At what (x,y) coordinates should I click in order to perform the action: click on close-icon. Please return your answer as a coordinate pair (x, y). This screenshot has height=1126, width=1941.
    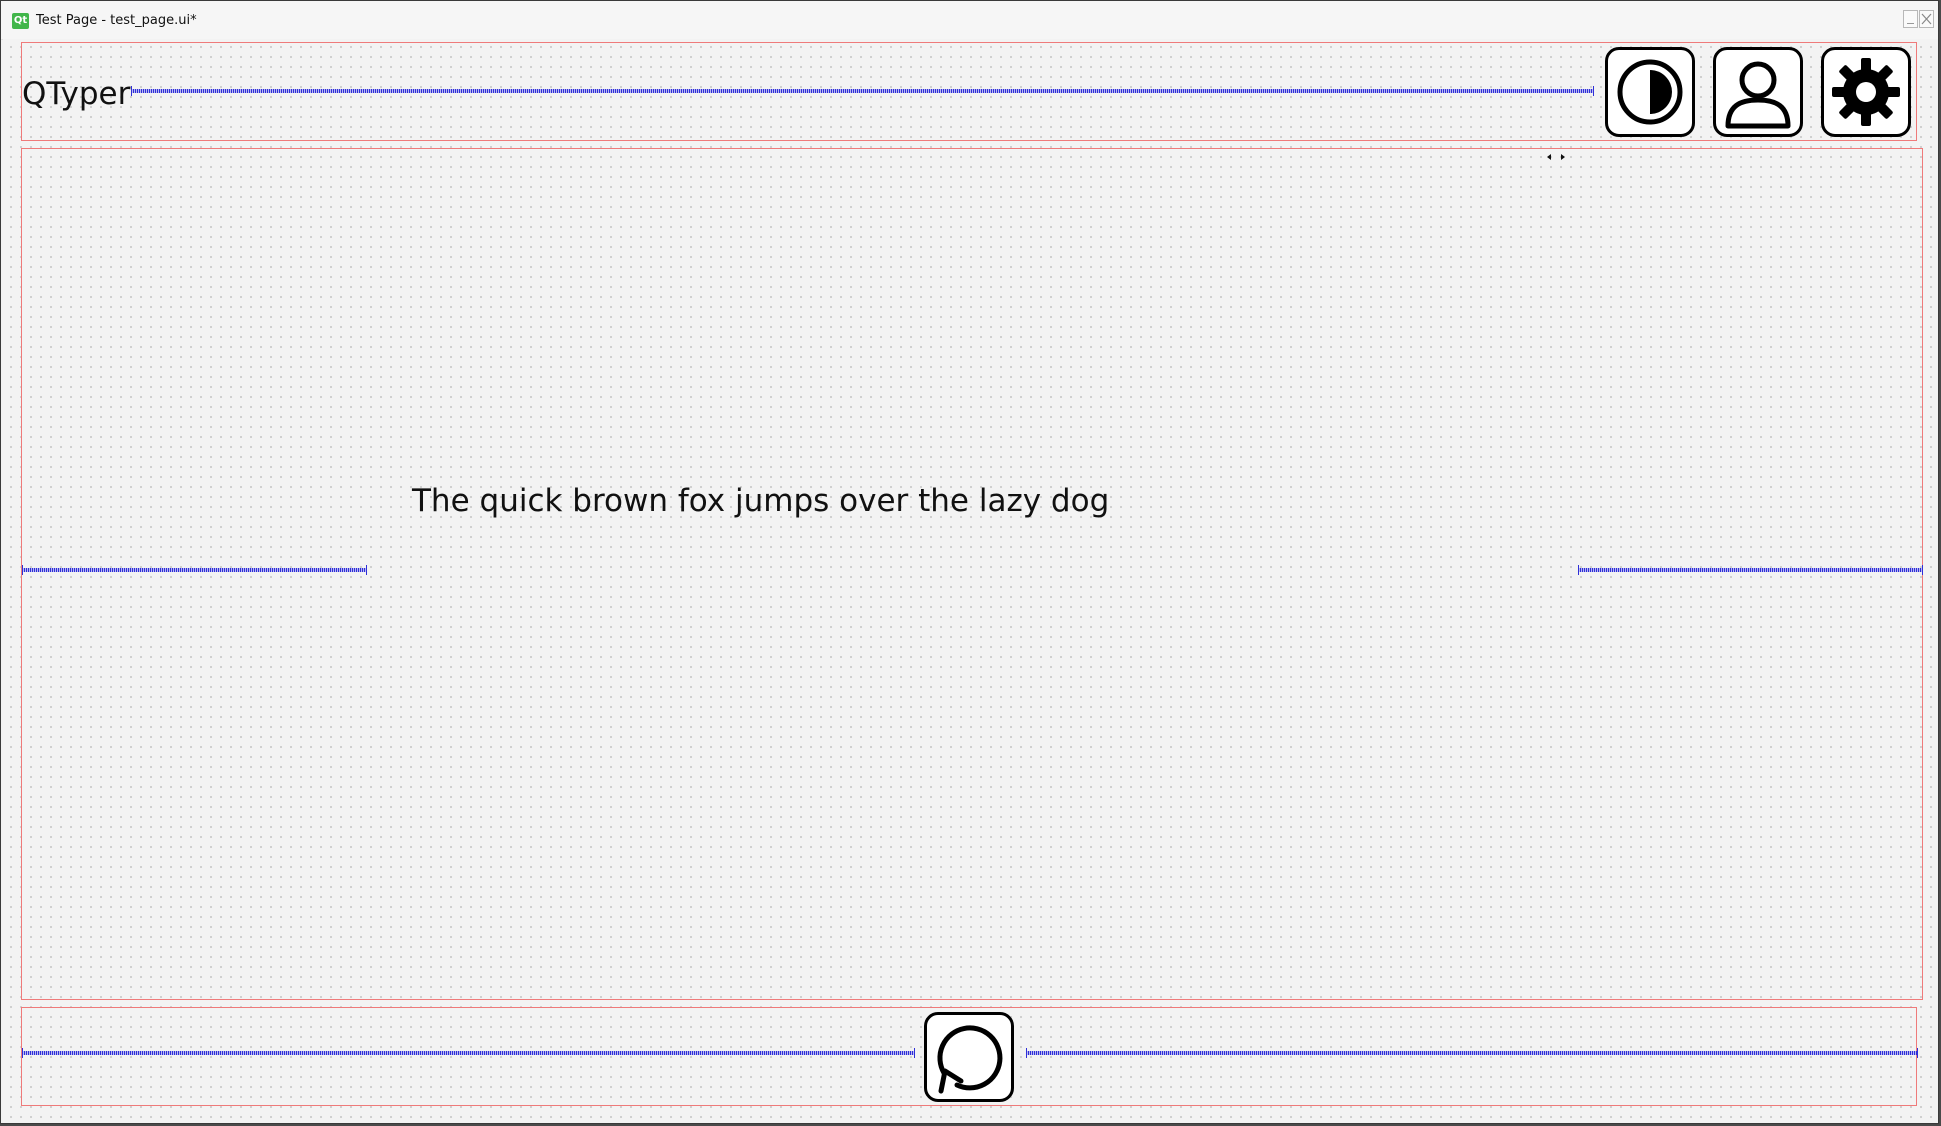
    Looking at the image, I should click on (1926, 19).